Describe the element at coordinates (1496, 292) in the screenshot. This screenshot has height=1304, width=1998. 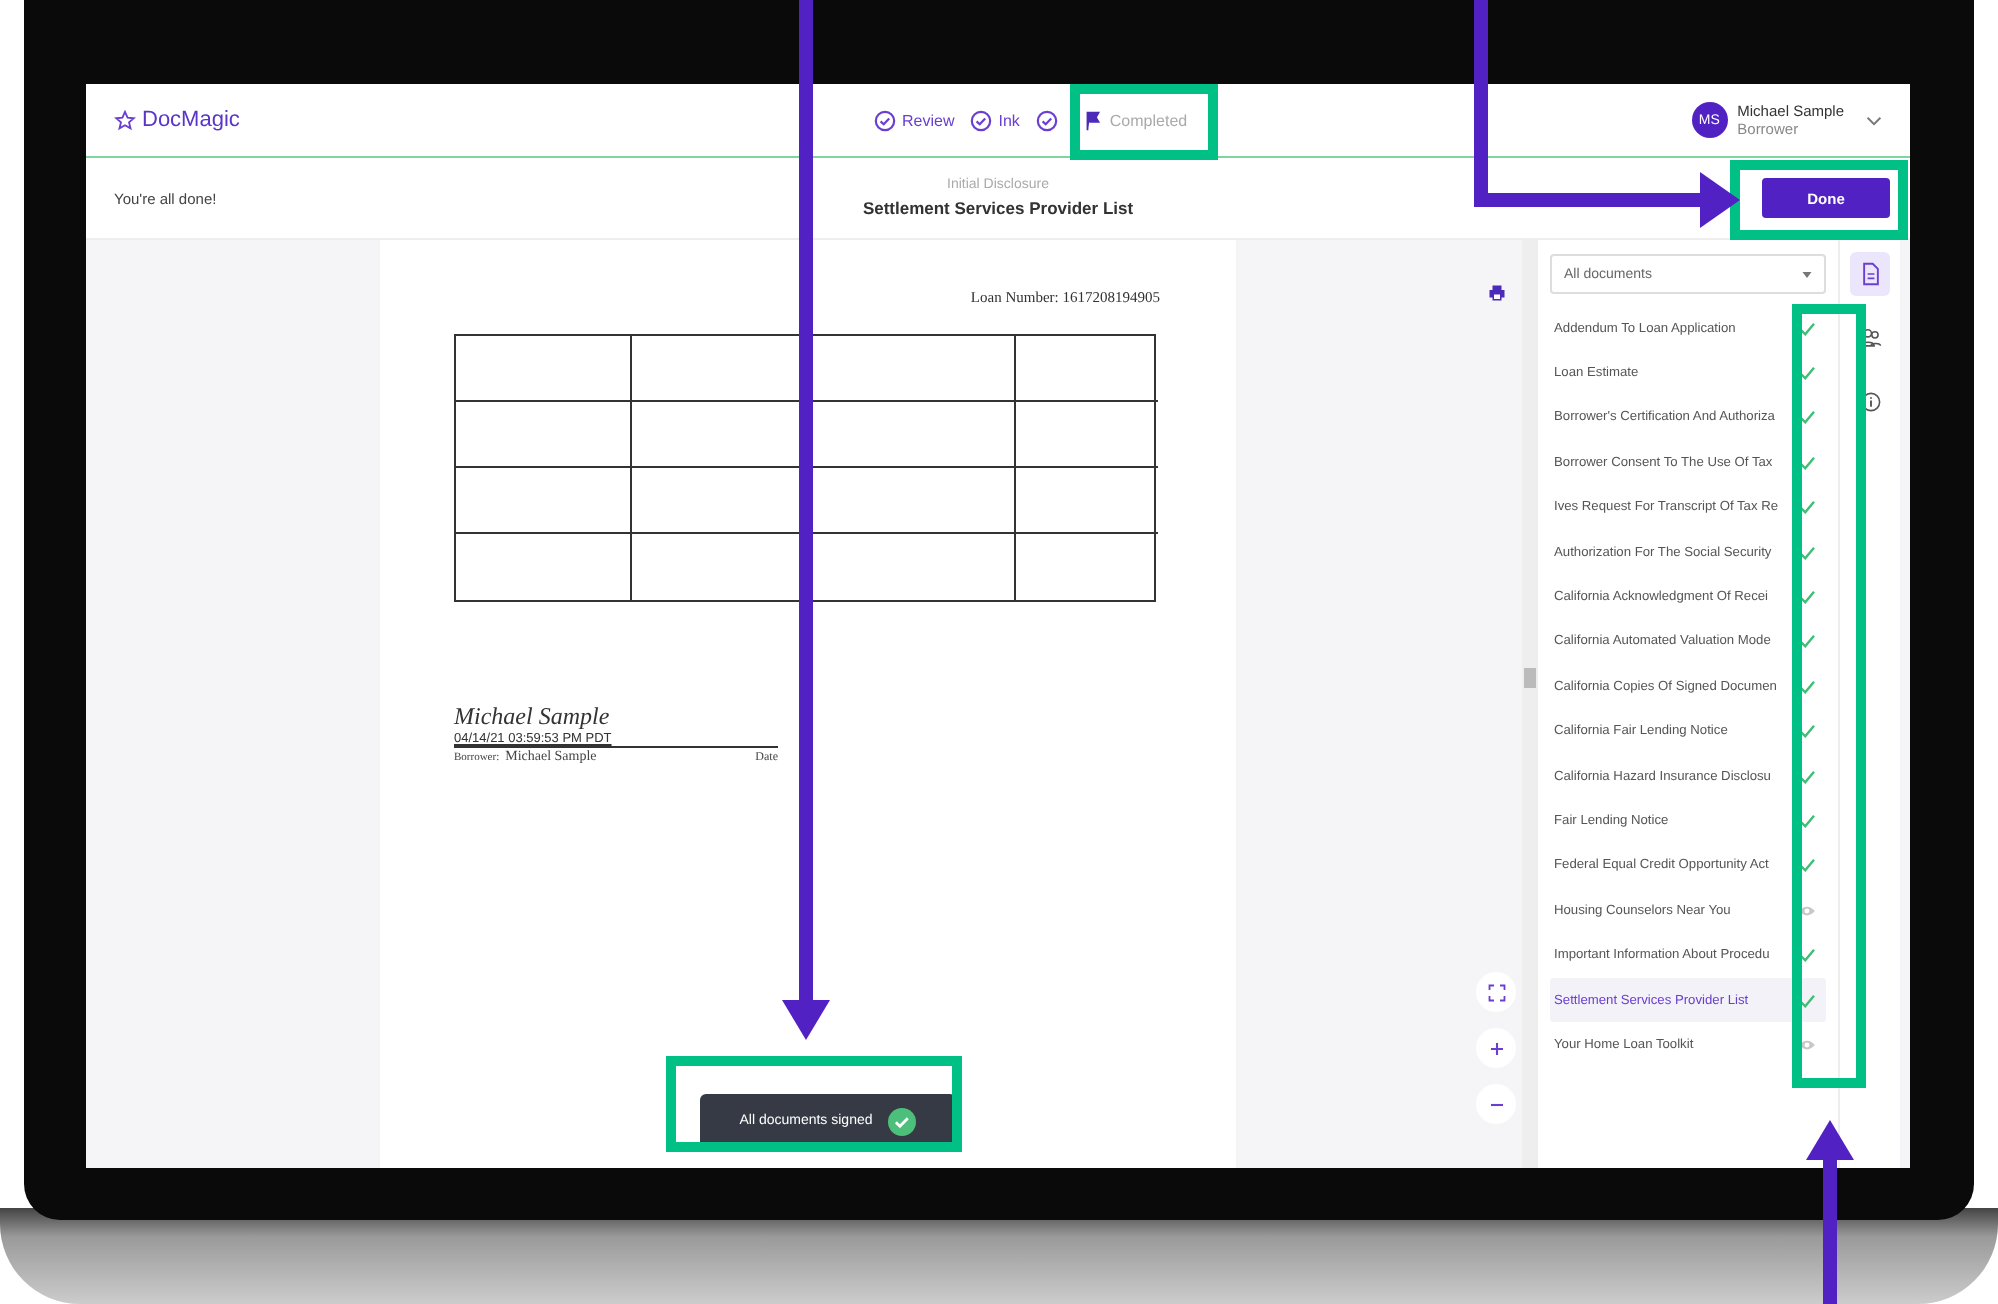
I see `printer-icon` at that location.